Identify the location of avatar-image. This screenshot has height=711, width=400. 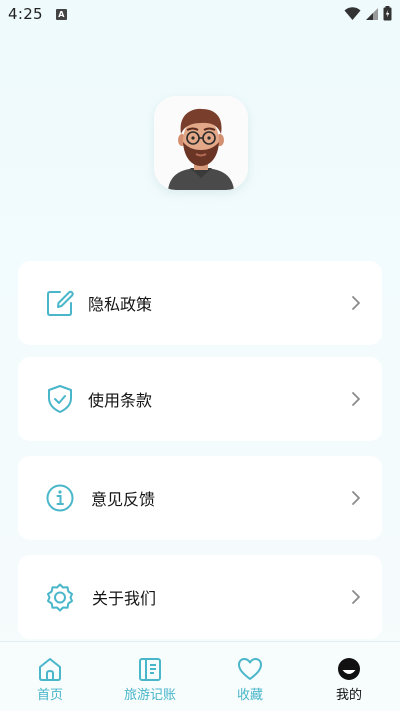
(201, 143).